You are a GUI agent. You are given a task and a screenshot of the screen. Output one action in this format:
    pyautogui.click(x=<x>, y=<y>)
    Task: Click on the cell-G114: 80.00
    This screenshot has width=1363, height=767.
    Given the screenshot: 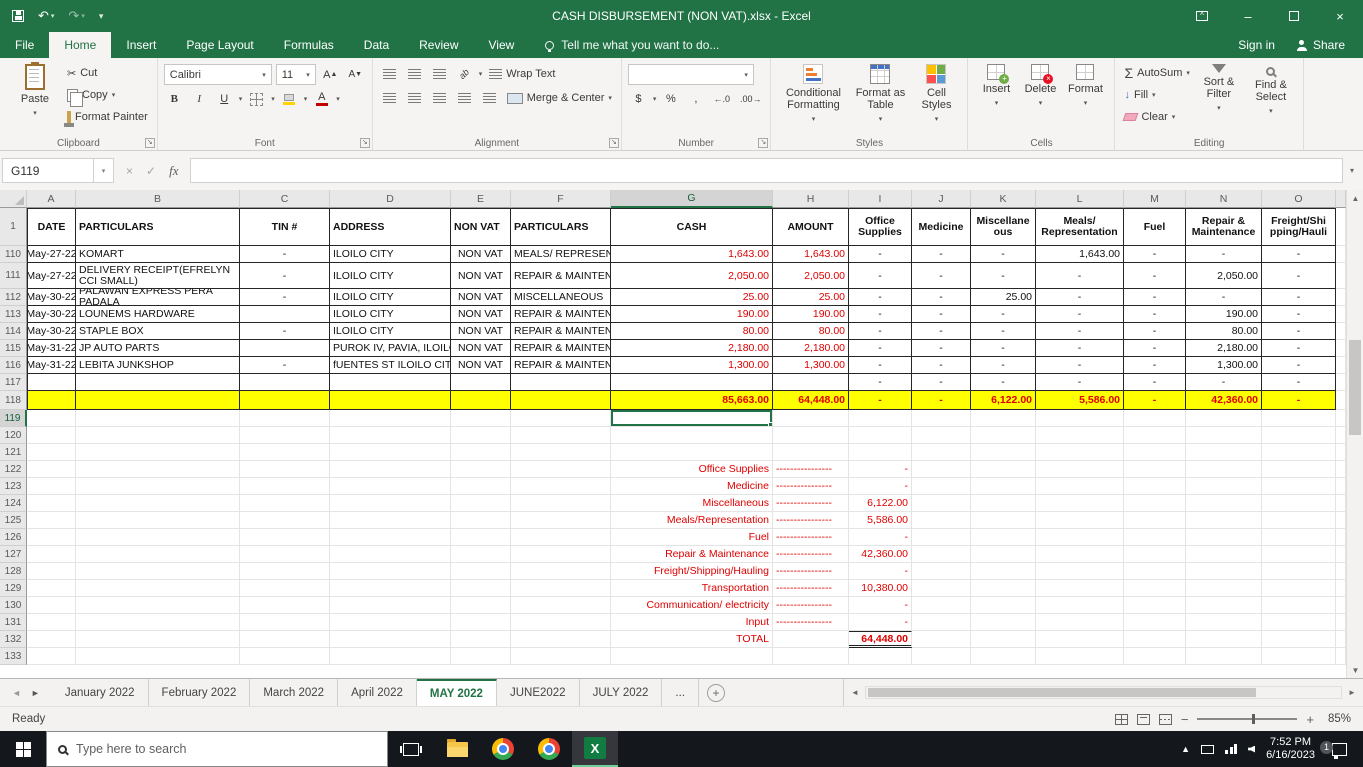 What is the action you would take?
    pyautogui.click(x=692, y=331)
    